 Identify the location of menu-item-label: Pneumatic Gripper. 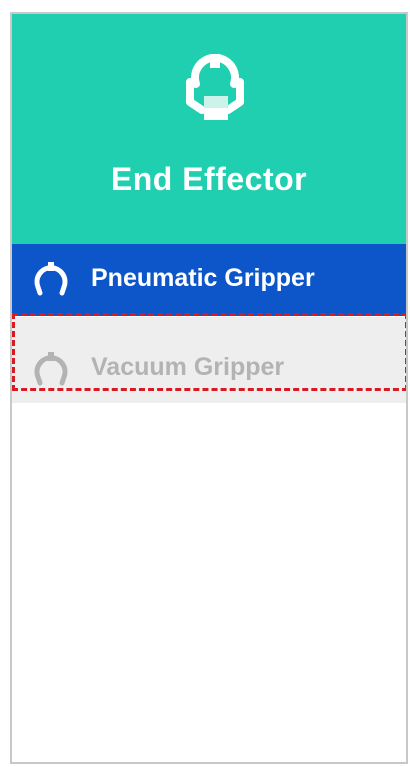
(203, 278).